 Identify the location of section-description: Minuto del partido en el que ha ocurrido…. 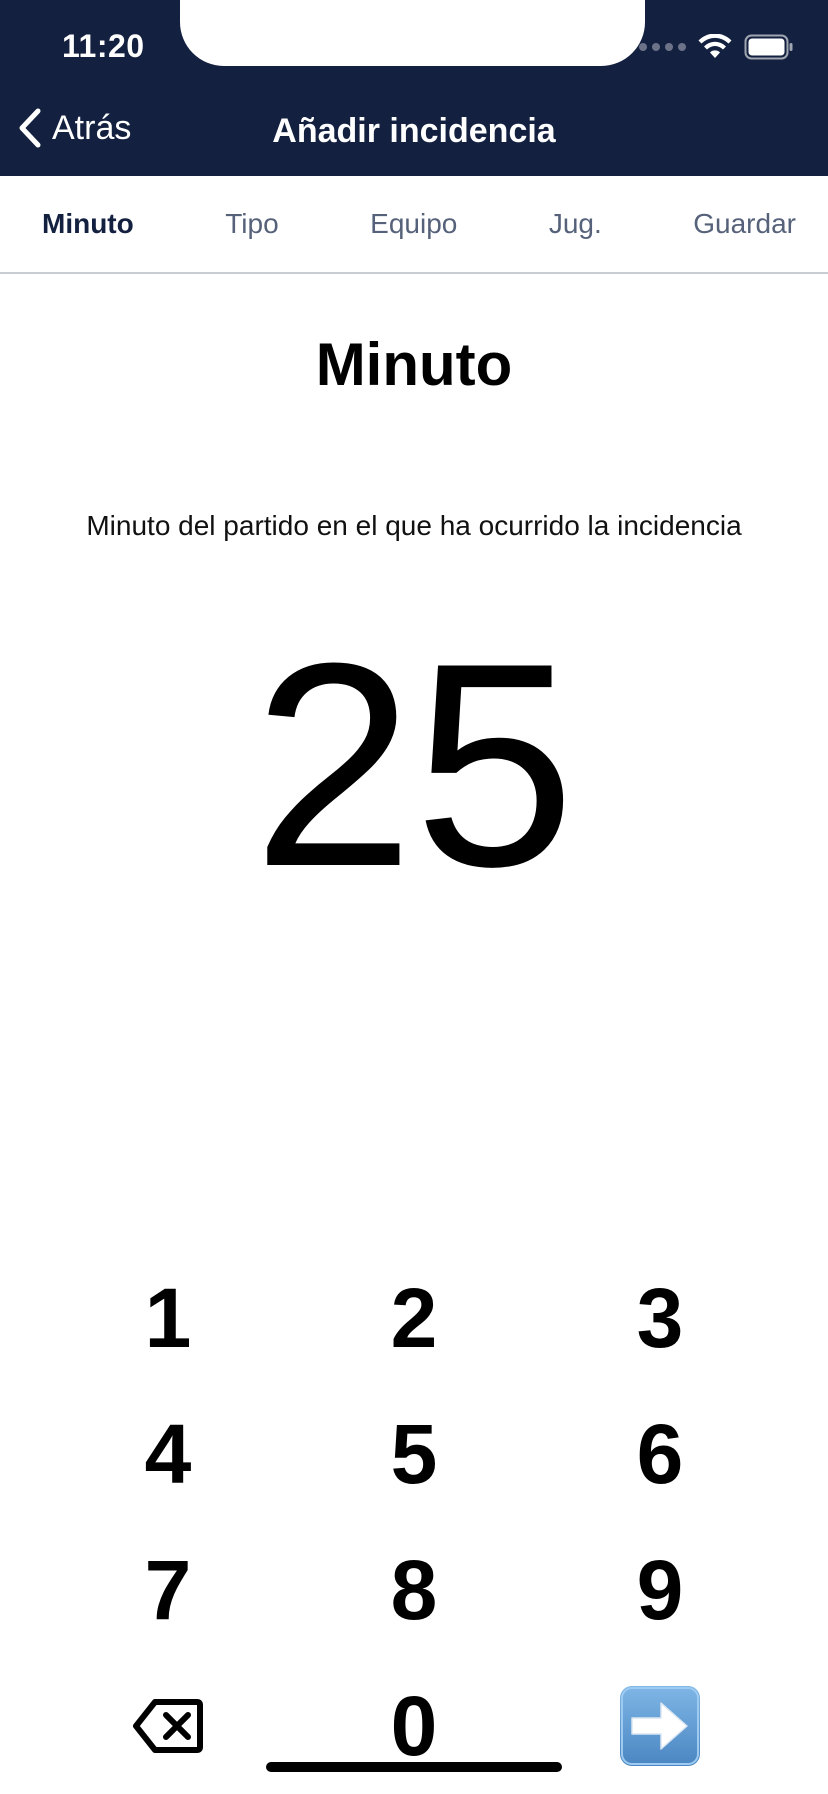
(414, 525).